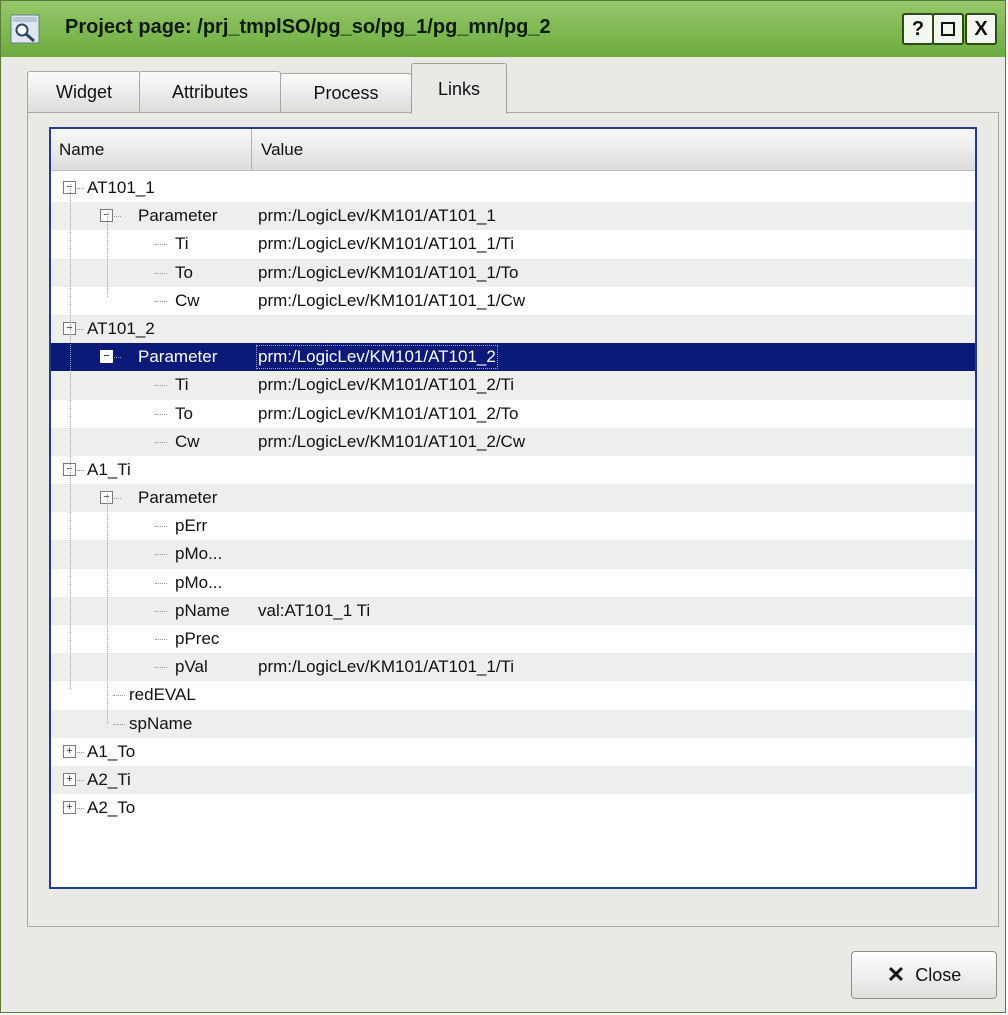  I want to click on tree-item-name: pVal, so click(191, 667).